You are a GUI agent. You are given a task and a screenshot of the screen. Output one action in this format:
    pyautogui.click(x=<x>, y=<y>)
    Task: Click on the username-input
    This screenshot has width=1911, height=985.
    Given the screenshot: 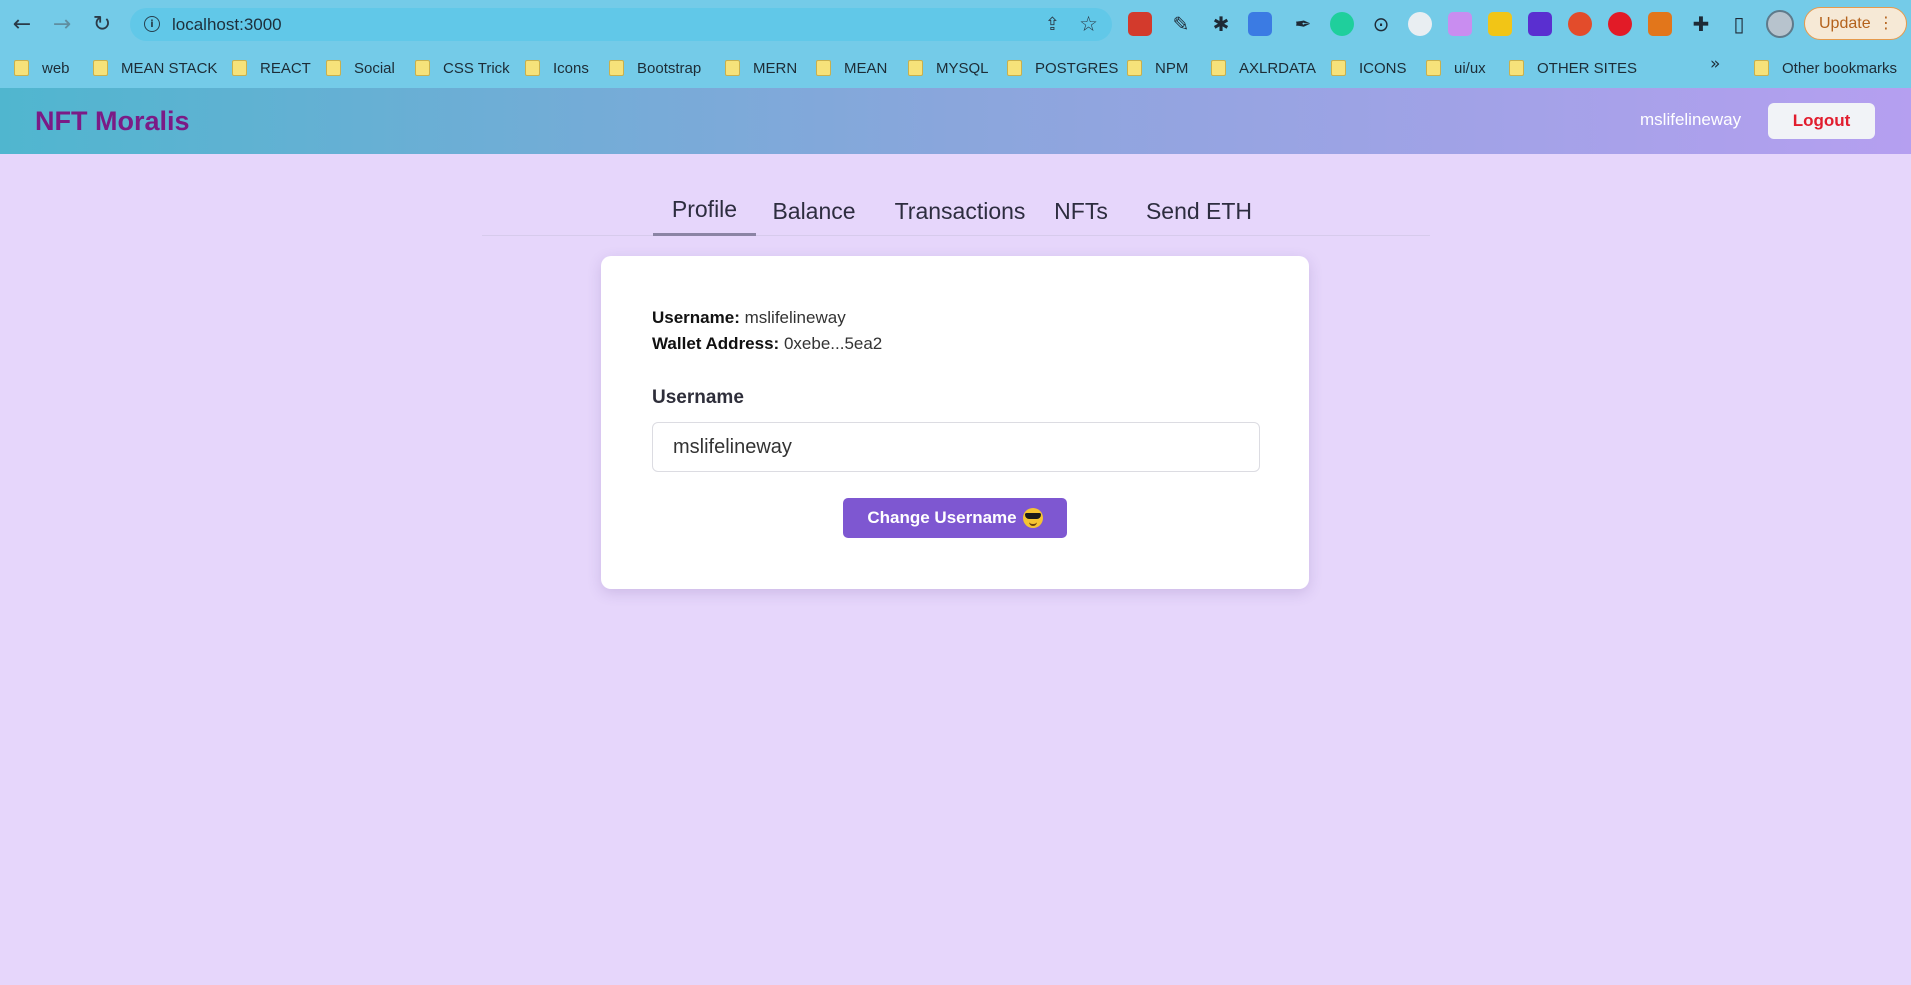 What is the action you would take?
    pyautogui.click(x=956, y=447)
    